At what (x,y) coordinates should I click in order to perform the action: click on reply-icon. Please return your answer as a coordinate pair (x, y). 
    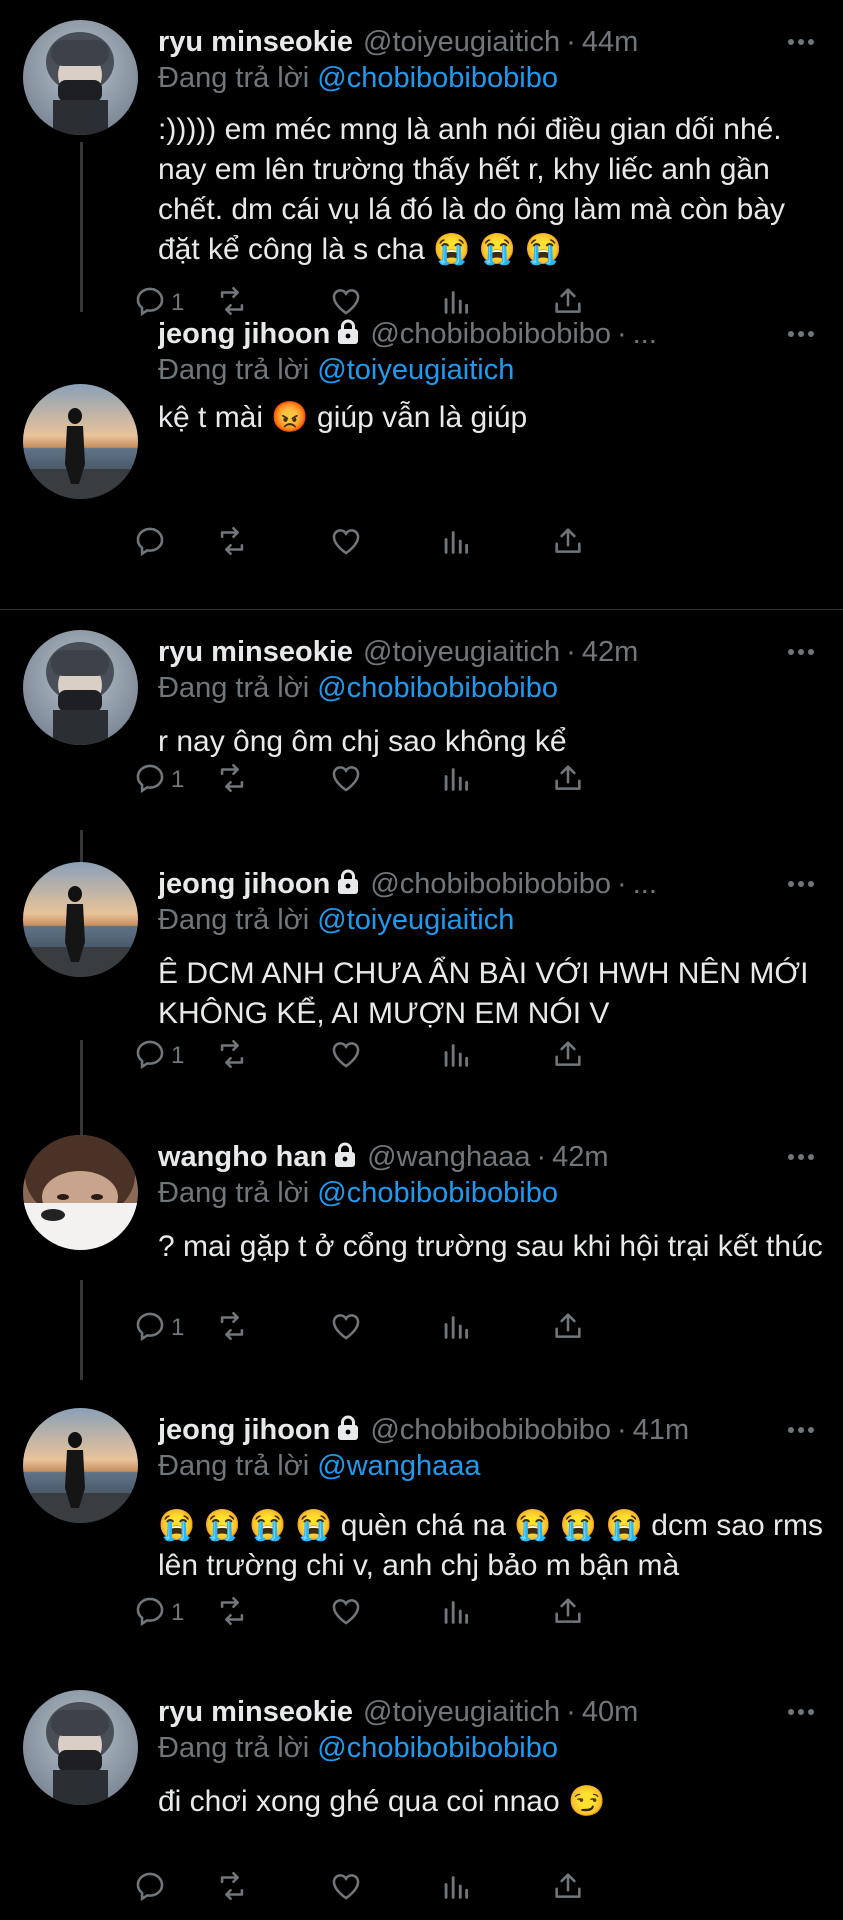
    Looking at the image, I should click on (150, 780).